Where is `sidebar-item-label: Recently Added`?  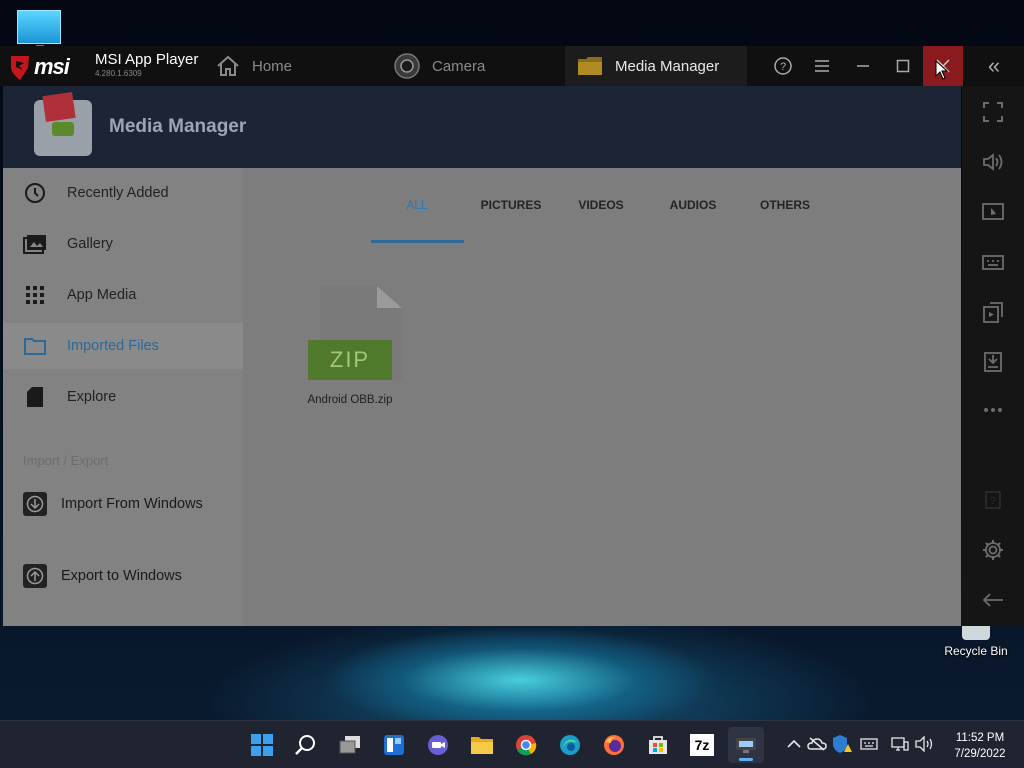
sidebar-item-label: Recently Added is located at coordinates (118, 193).